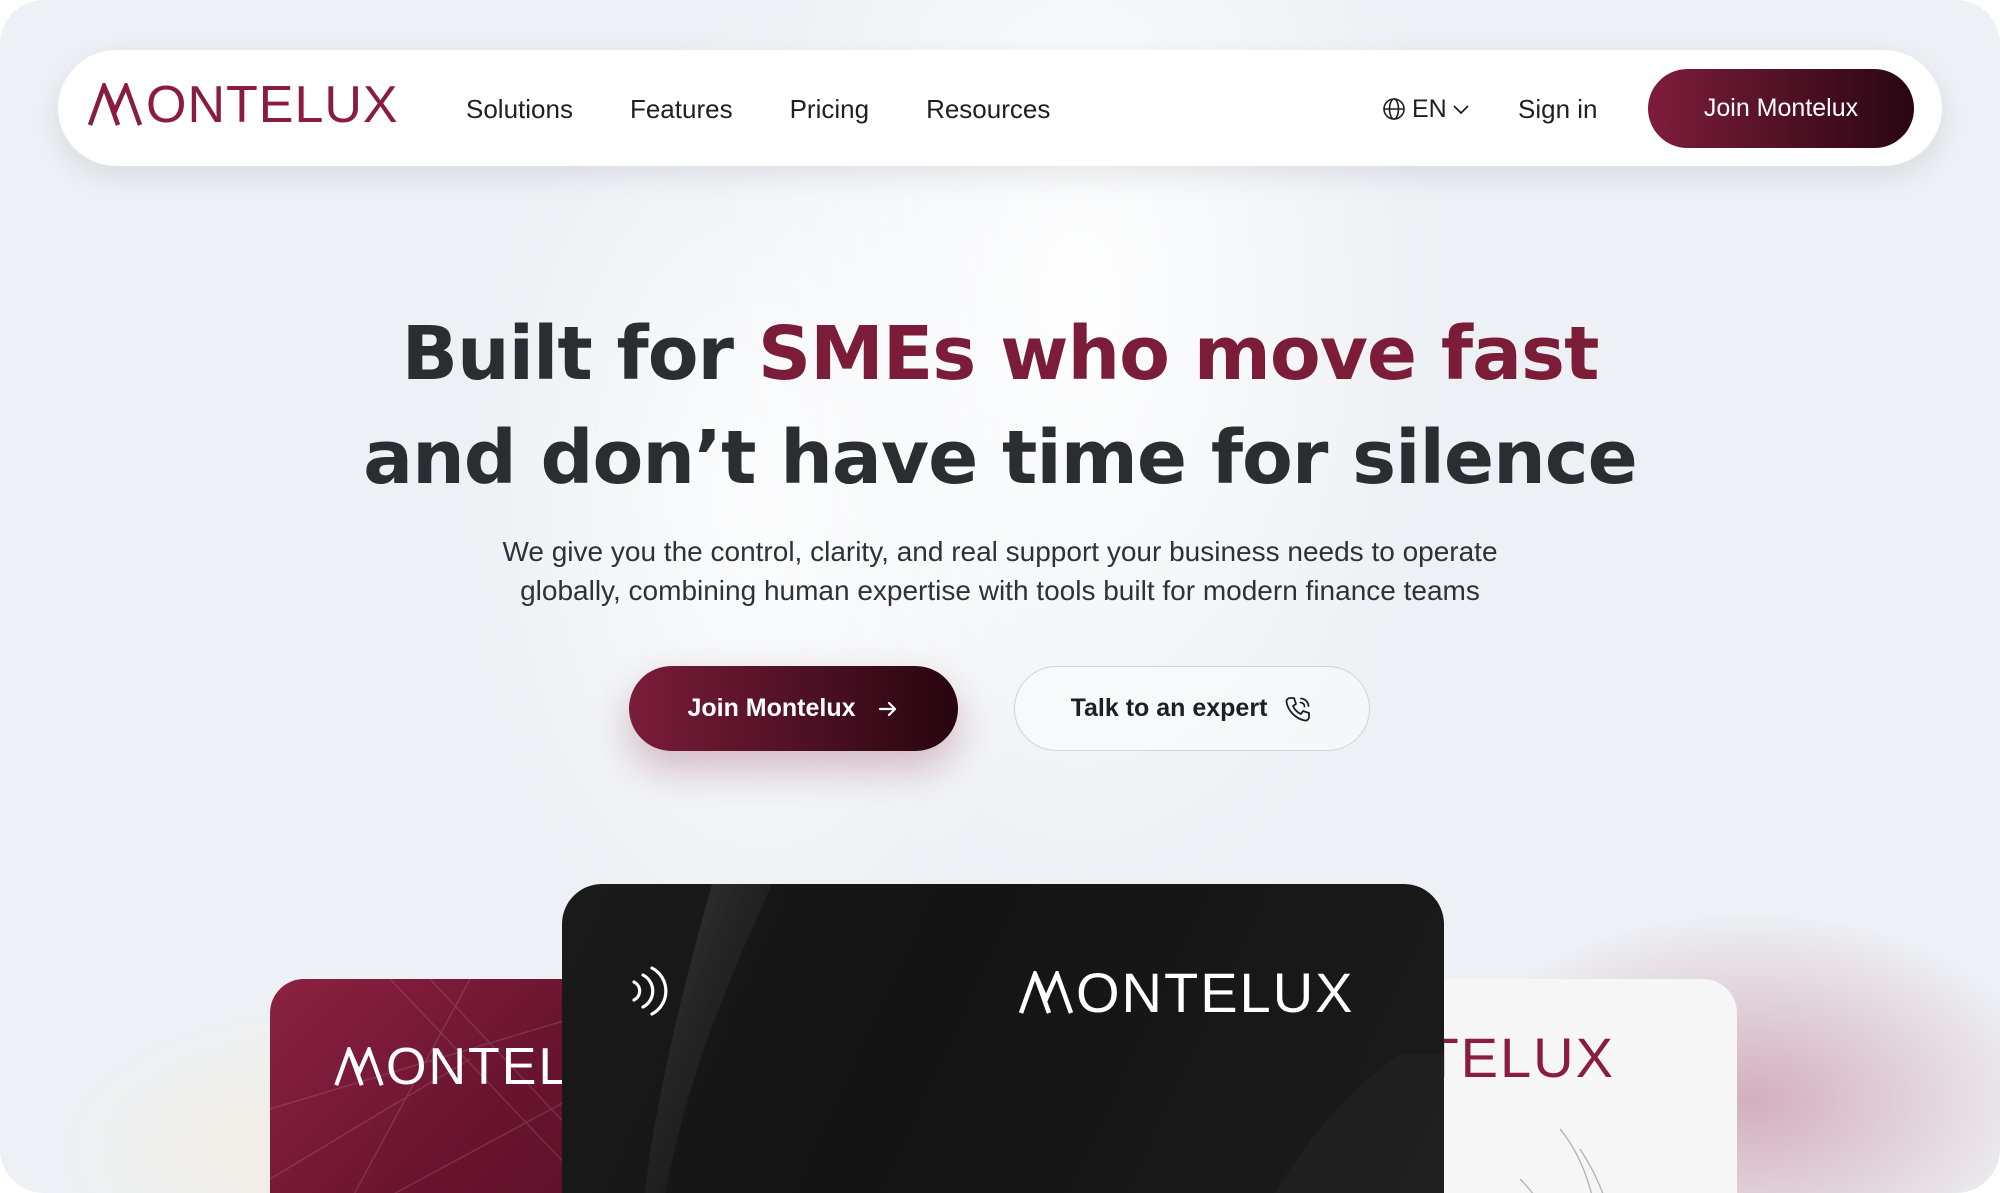 The image size is (2000, 1193). Describe the element at coordinates (650, 991) in the screenshot. I see `contactless-icon` at that location.